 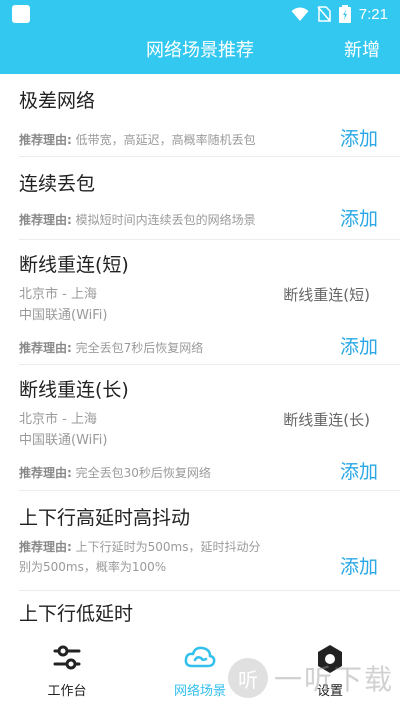 I want to click on wifi-icon, so click(x=300, y=14).